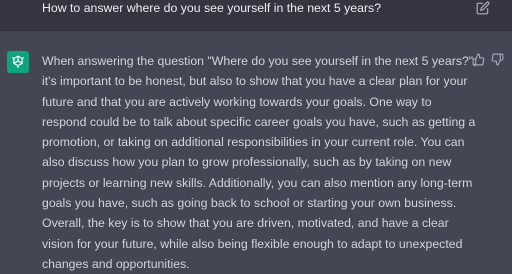 The height and width of the screenshot is (274, 512). Describe the element at coordinates (18, 62) in the screenshot. I see `chatgpt-logo-icon` at that location.